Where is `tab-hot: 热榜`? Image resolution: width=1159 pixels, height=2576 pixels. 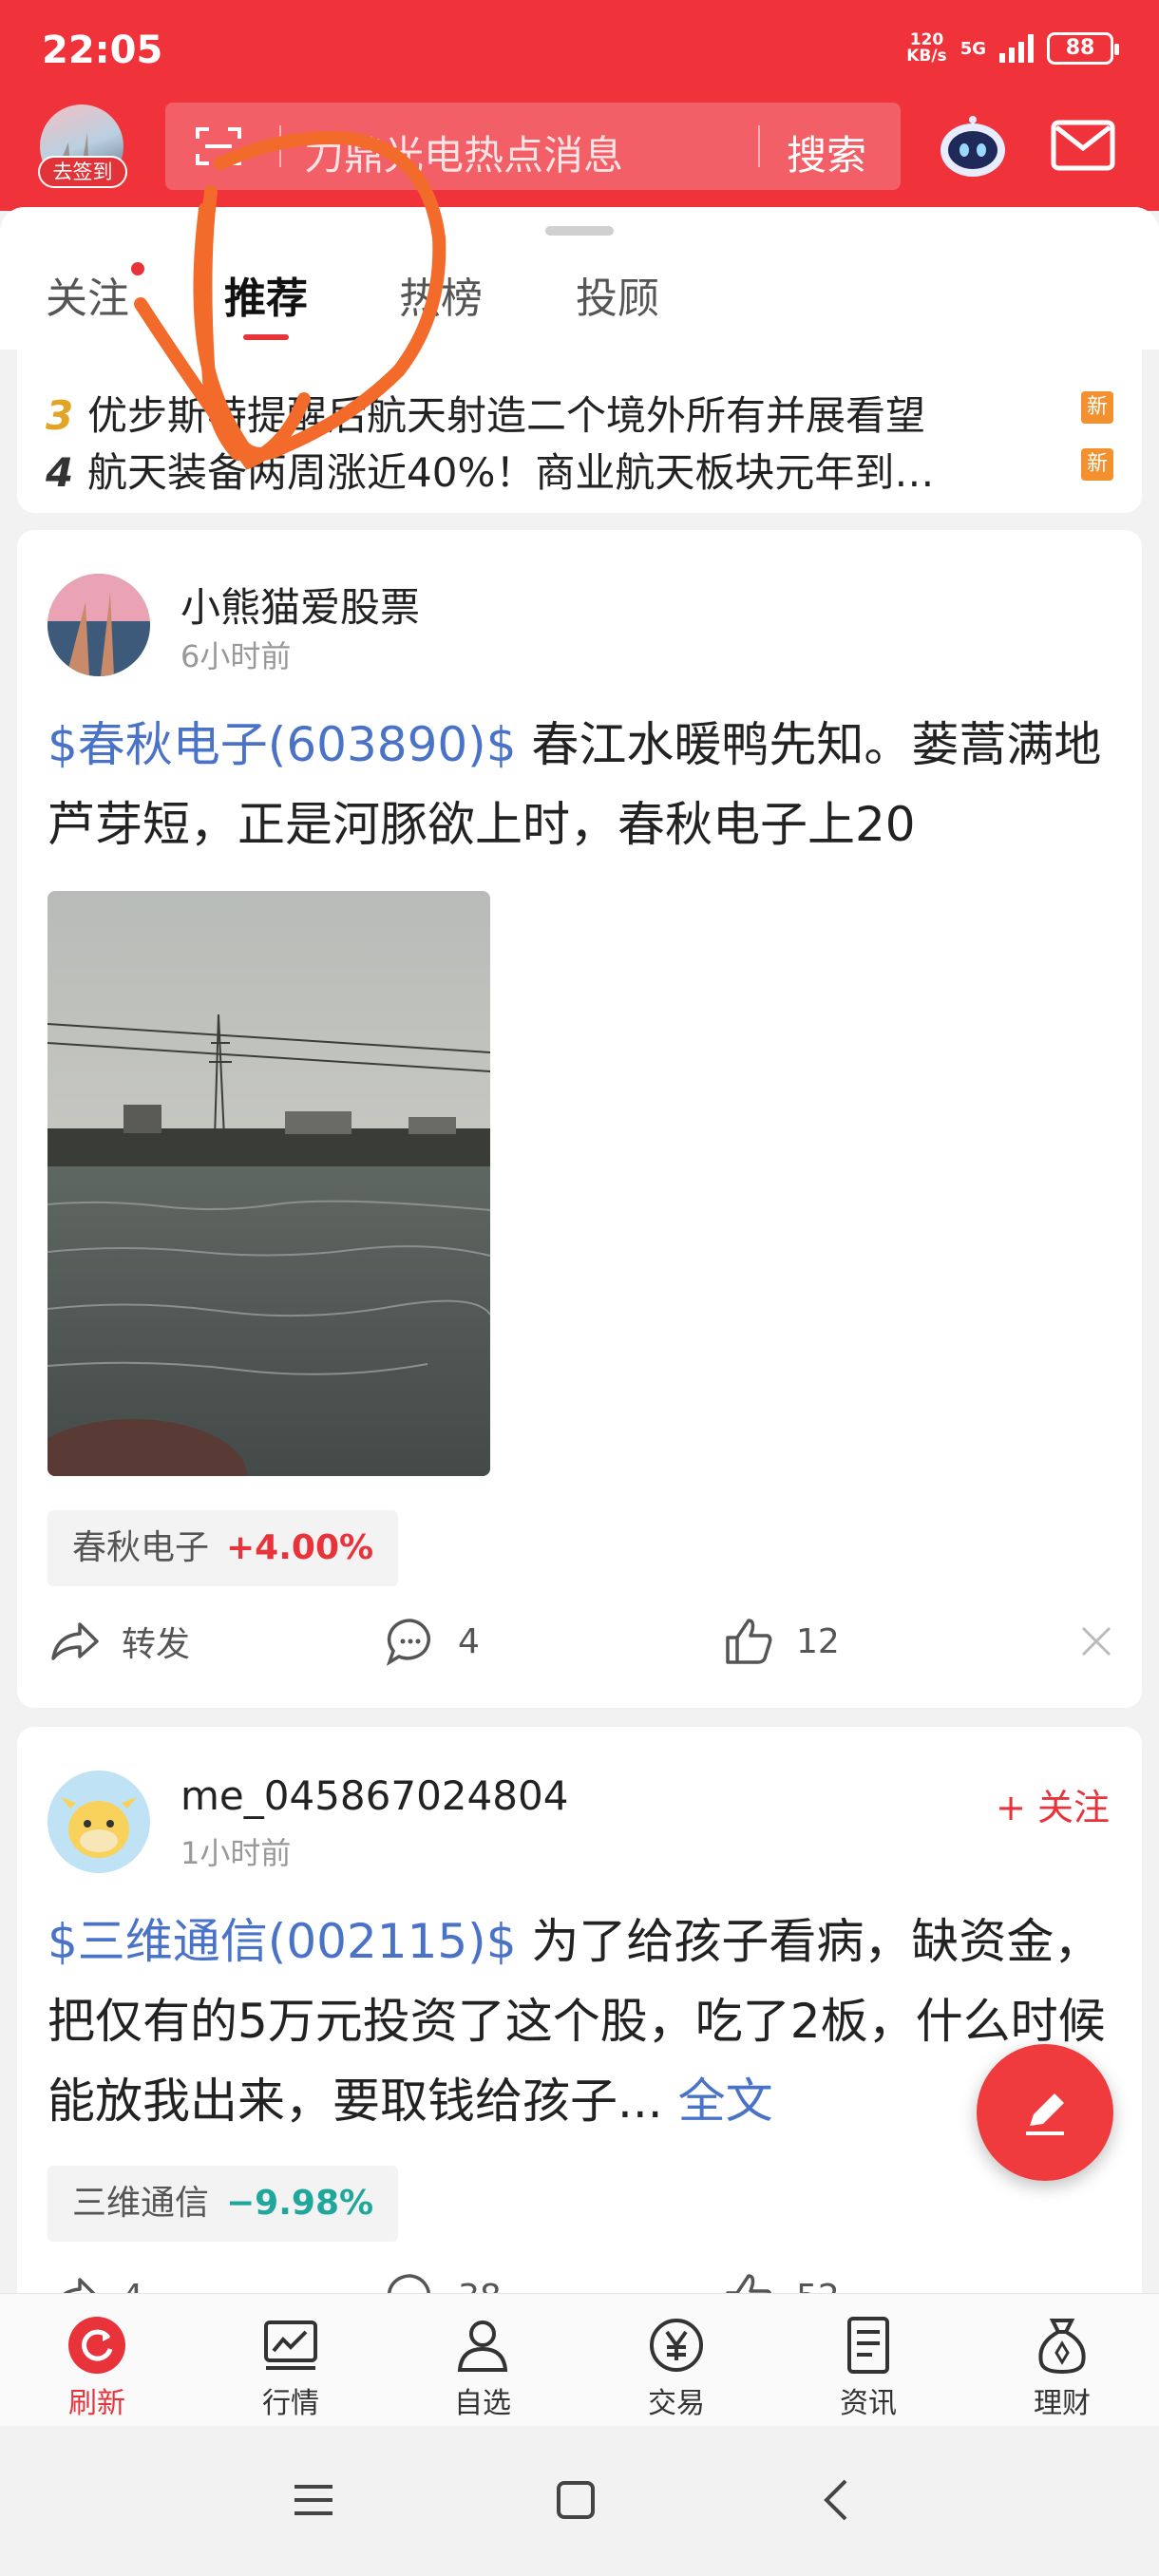
tab-hot: 热榜 is located at coordinates (441, 294).